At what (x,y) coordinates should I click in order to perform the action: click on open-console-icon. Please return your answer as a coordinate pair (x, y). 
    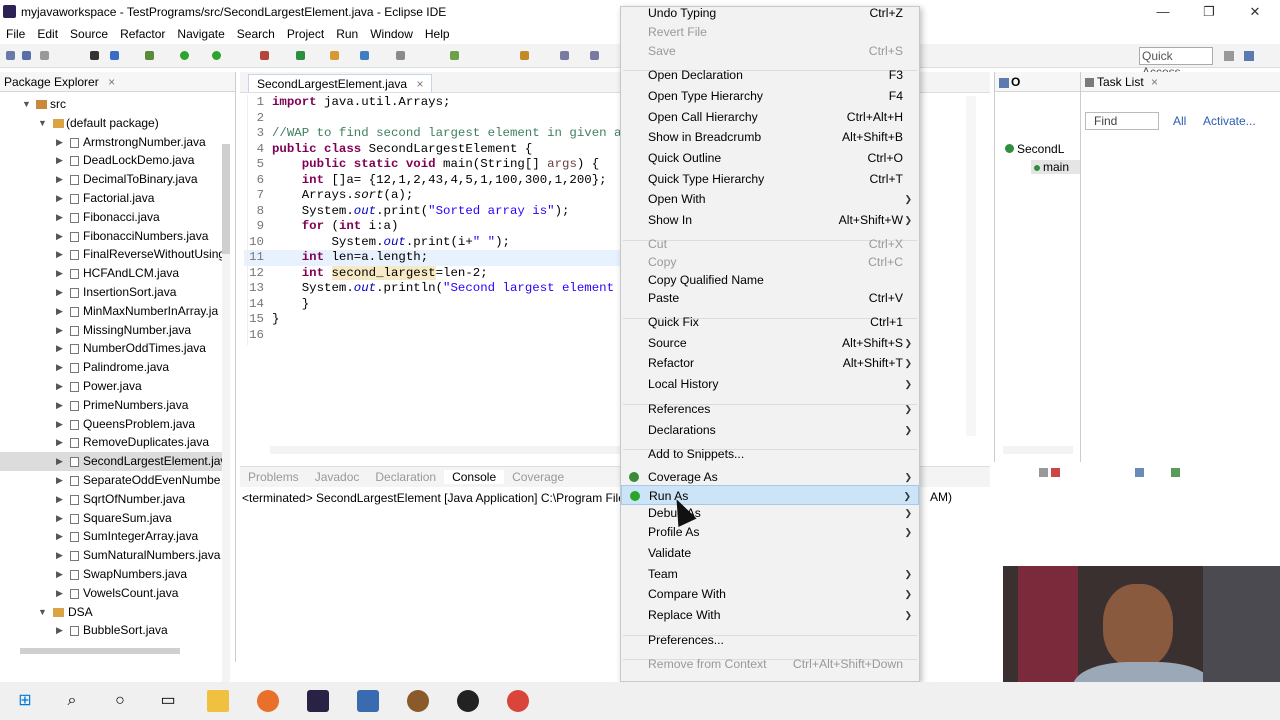
    Looking at the image, I should click on (1175, 472).